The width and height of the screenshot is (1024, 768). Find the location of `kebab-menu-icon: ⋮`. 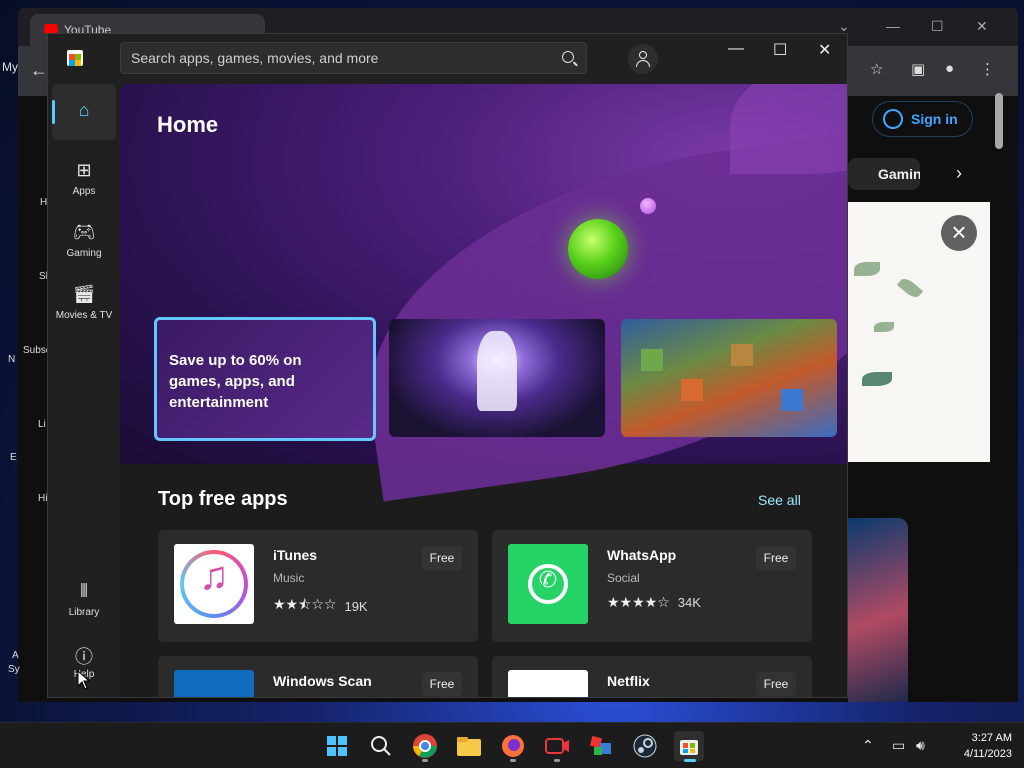

kebab-menu-icon: ⋮ is located at coordinates (987, 69).